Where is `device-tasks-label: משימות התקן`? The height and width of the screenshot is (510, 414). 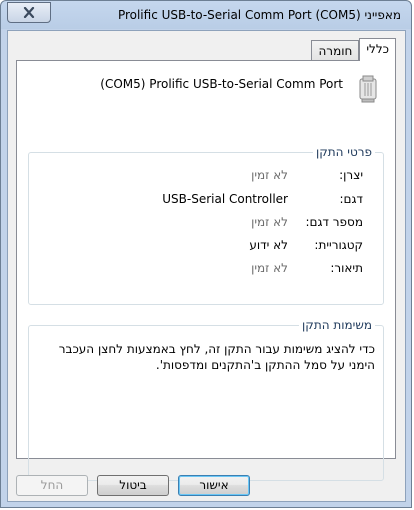 device-tasks-label: משימות התקן is located at coordinates (337, 325).